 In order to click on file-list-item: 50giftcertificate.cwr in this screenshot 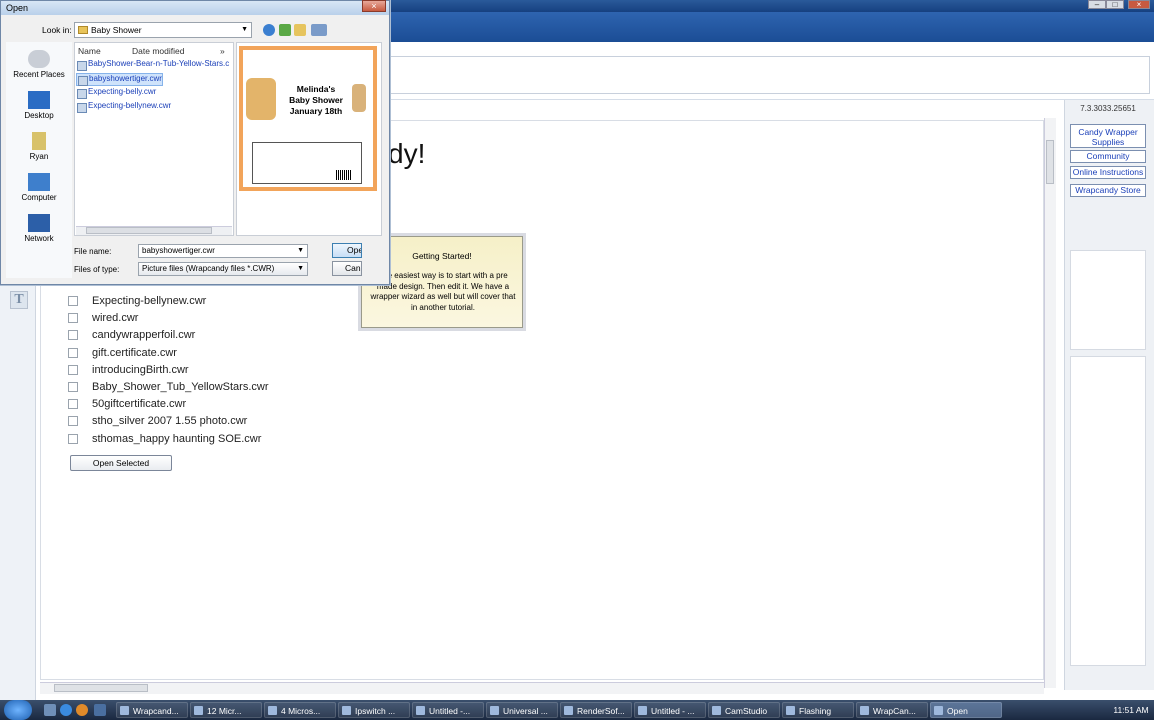, I will do `click(127, 403)`.